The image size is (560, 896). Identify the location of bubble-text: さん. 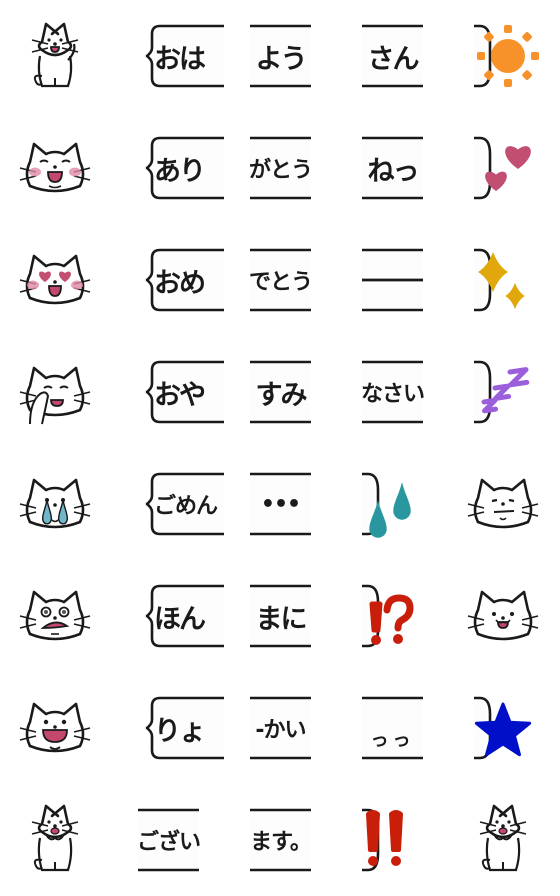
(393, 59).